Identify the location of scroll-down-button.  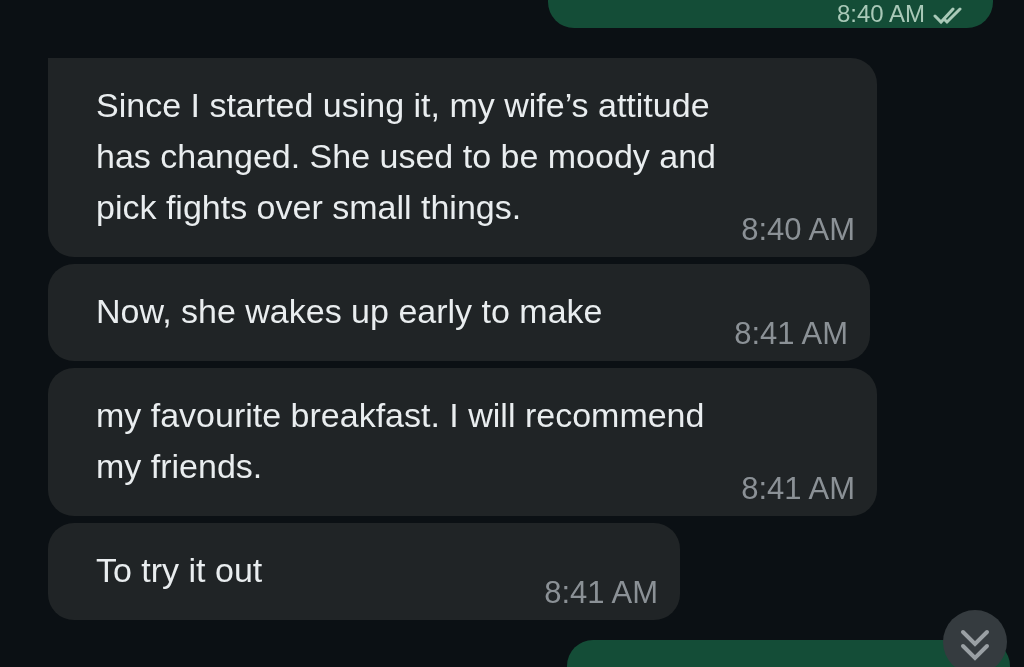
(975, 638).